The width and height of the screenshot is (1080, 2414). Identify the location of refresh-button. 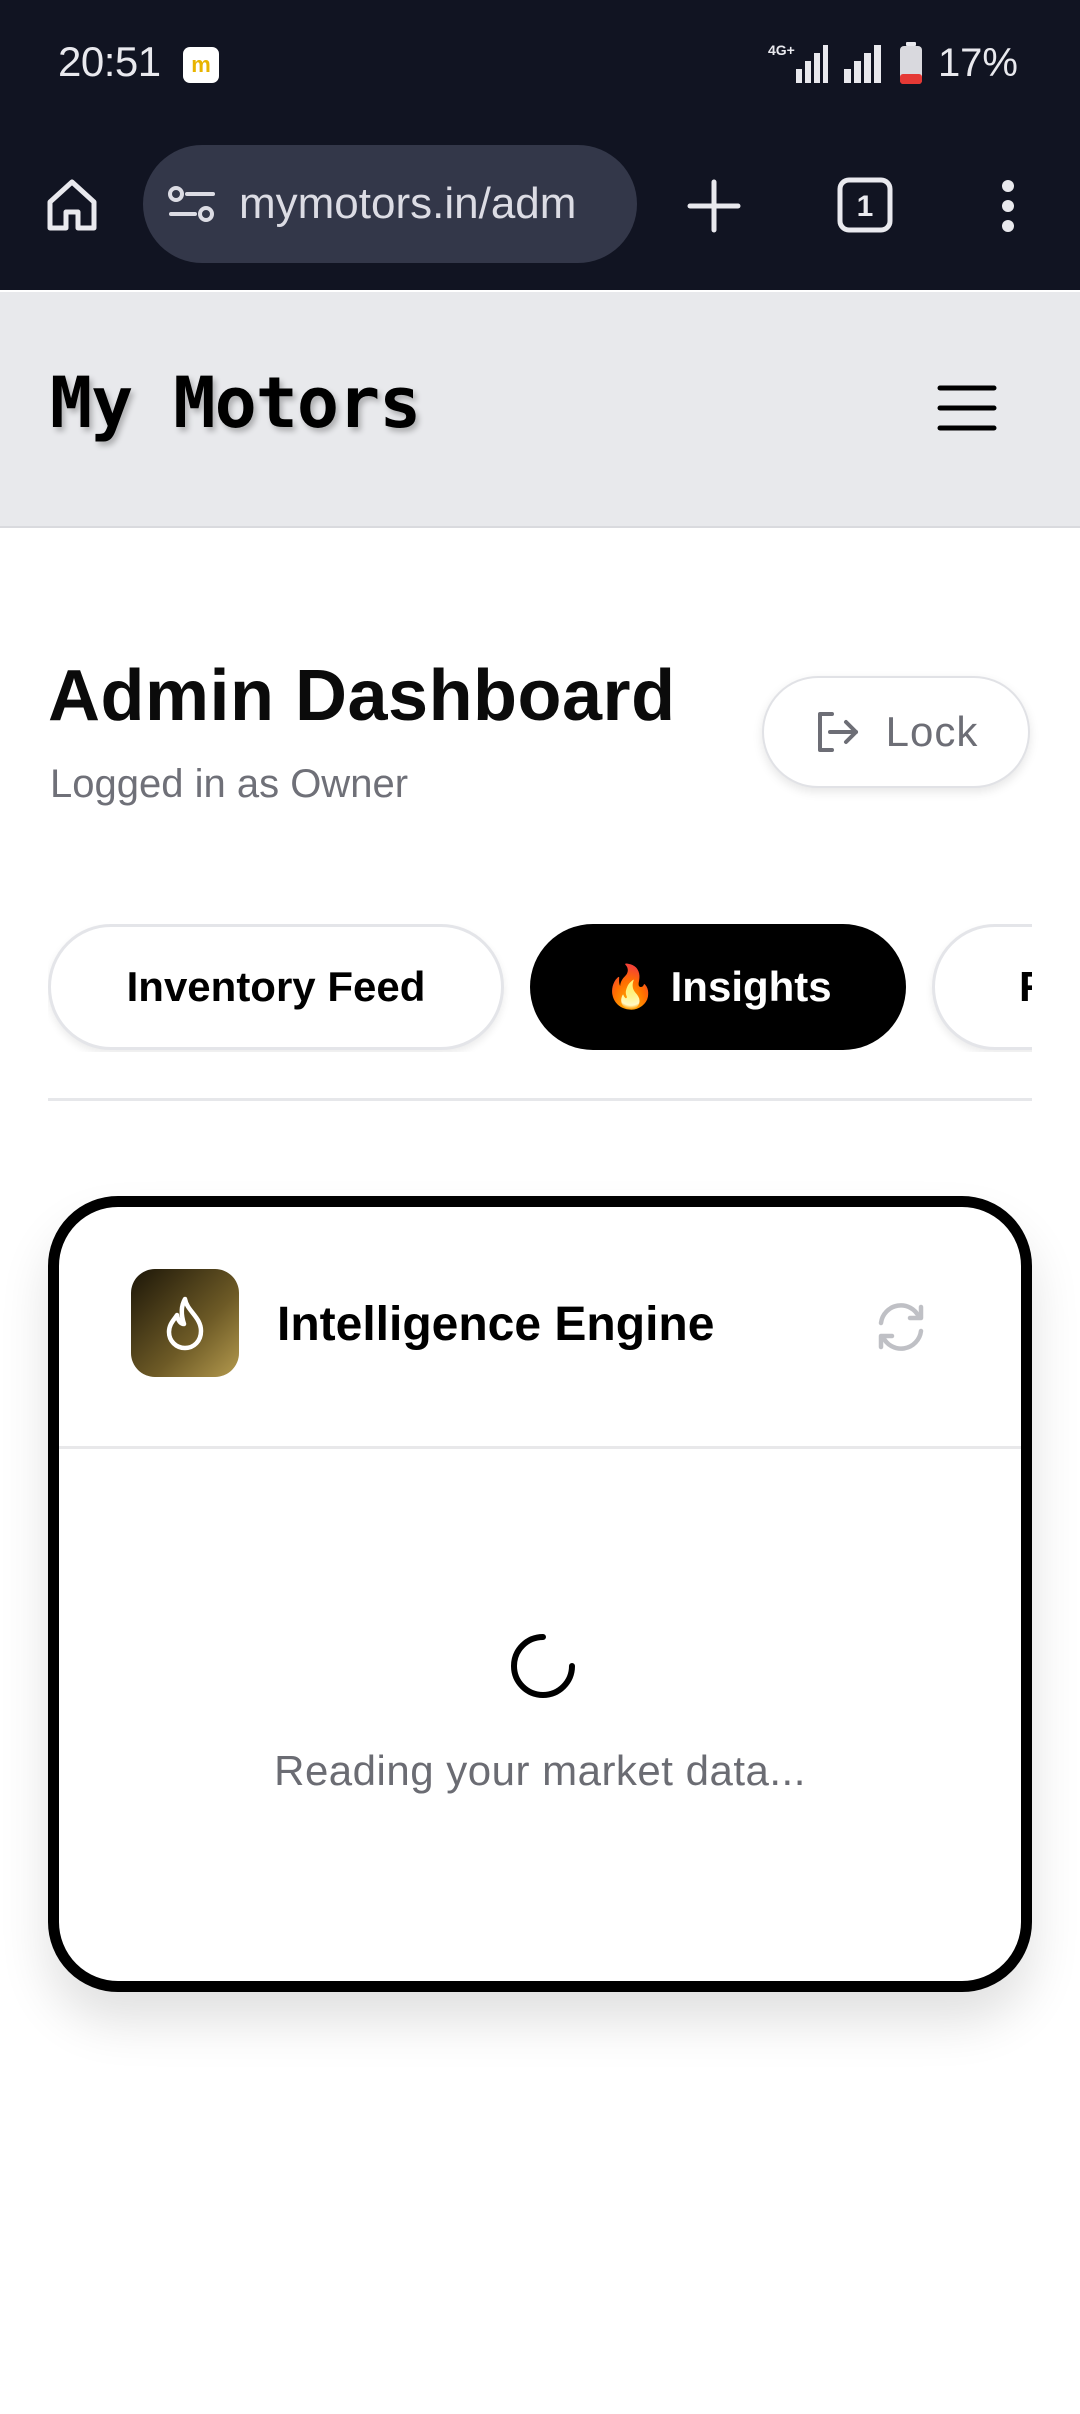
(901, 1327).